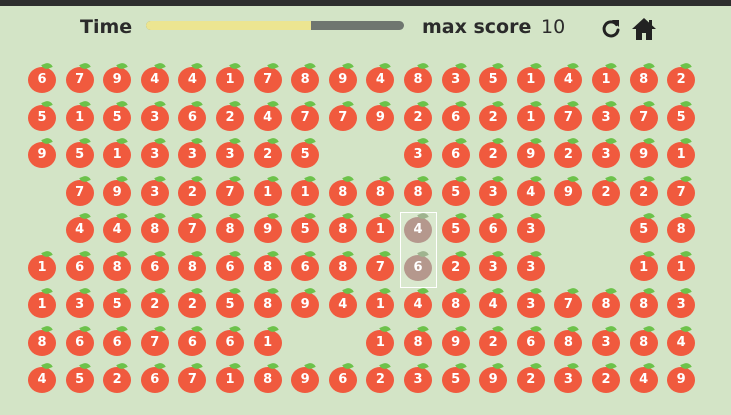 The width and height of the screenshot is (731, 415). Describe the element at coordinates (643, 29) in the screenshot. I see `home-button` at that location.